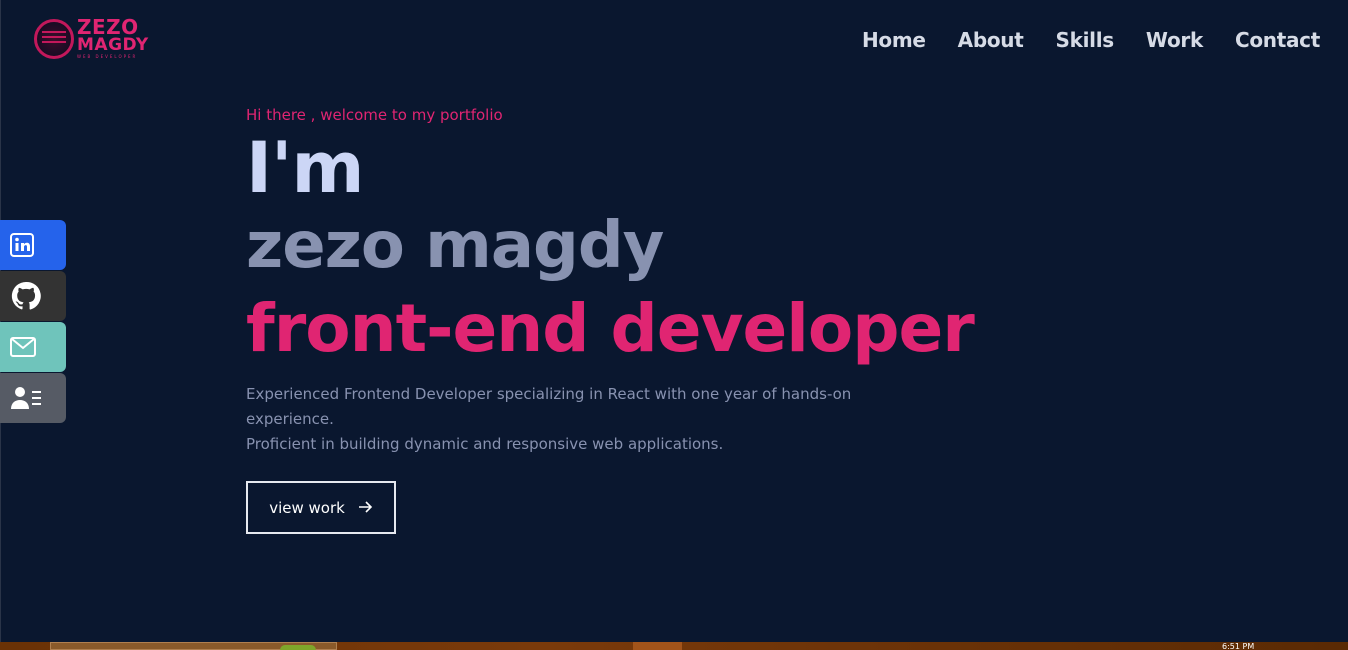 This screenshot has height=650, width=1348. Describe the element at coordinates (26, 398) in the screenshot. I see `contact-card-icon` at that location.